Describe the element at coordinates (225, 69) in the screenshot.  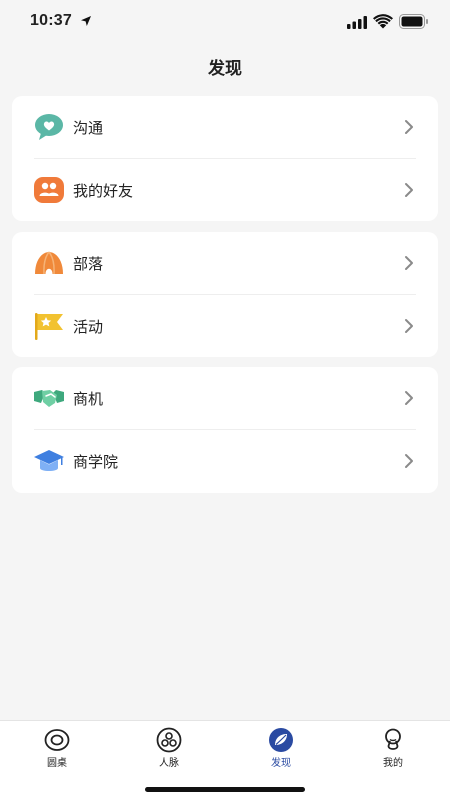
I see `page-title: 发现` at that location.